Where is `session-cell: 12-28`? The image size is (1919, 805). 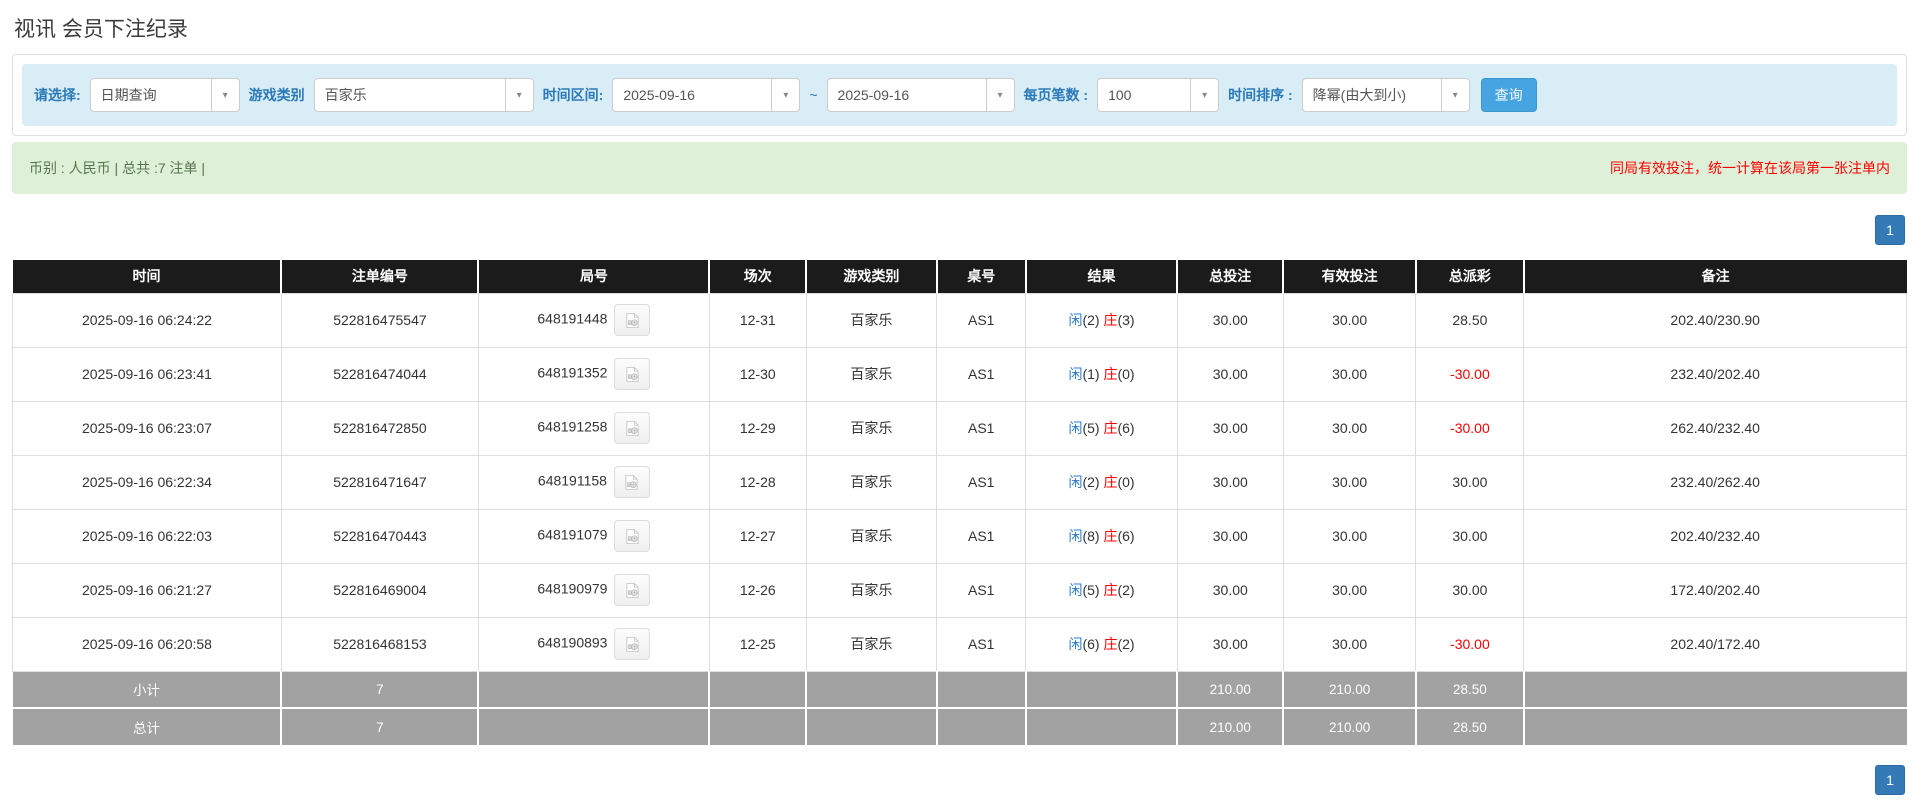 session-cell: 12-28 is located at coordinates (757, 482).